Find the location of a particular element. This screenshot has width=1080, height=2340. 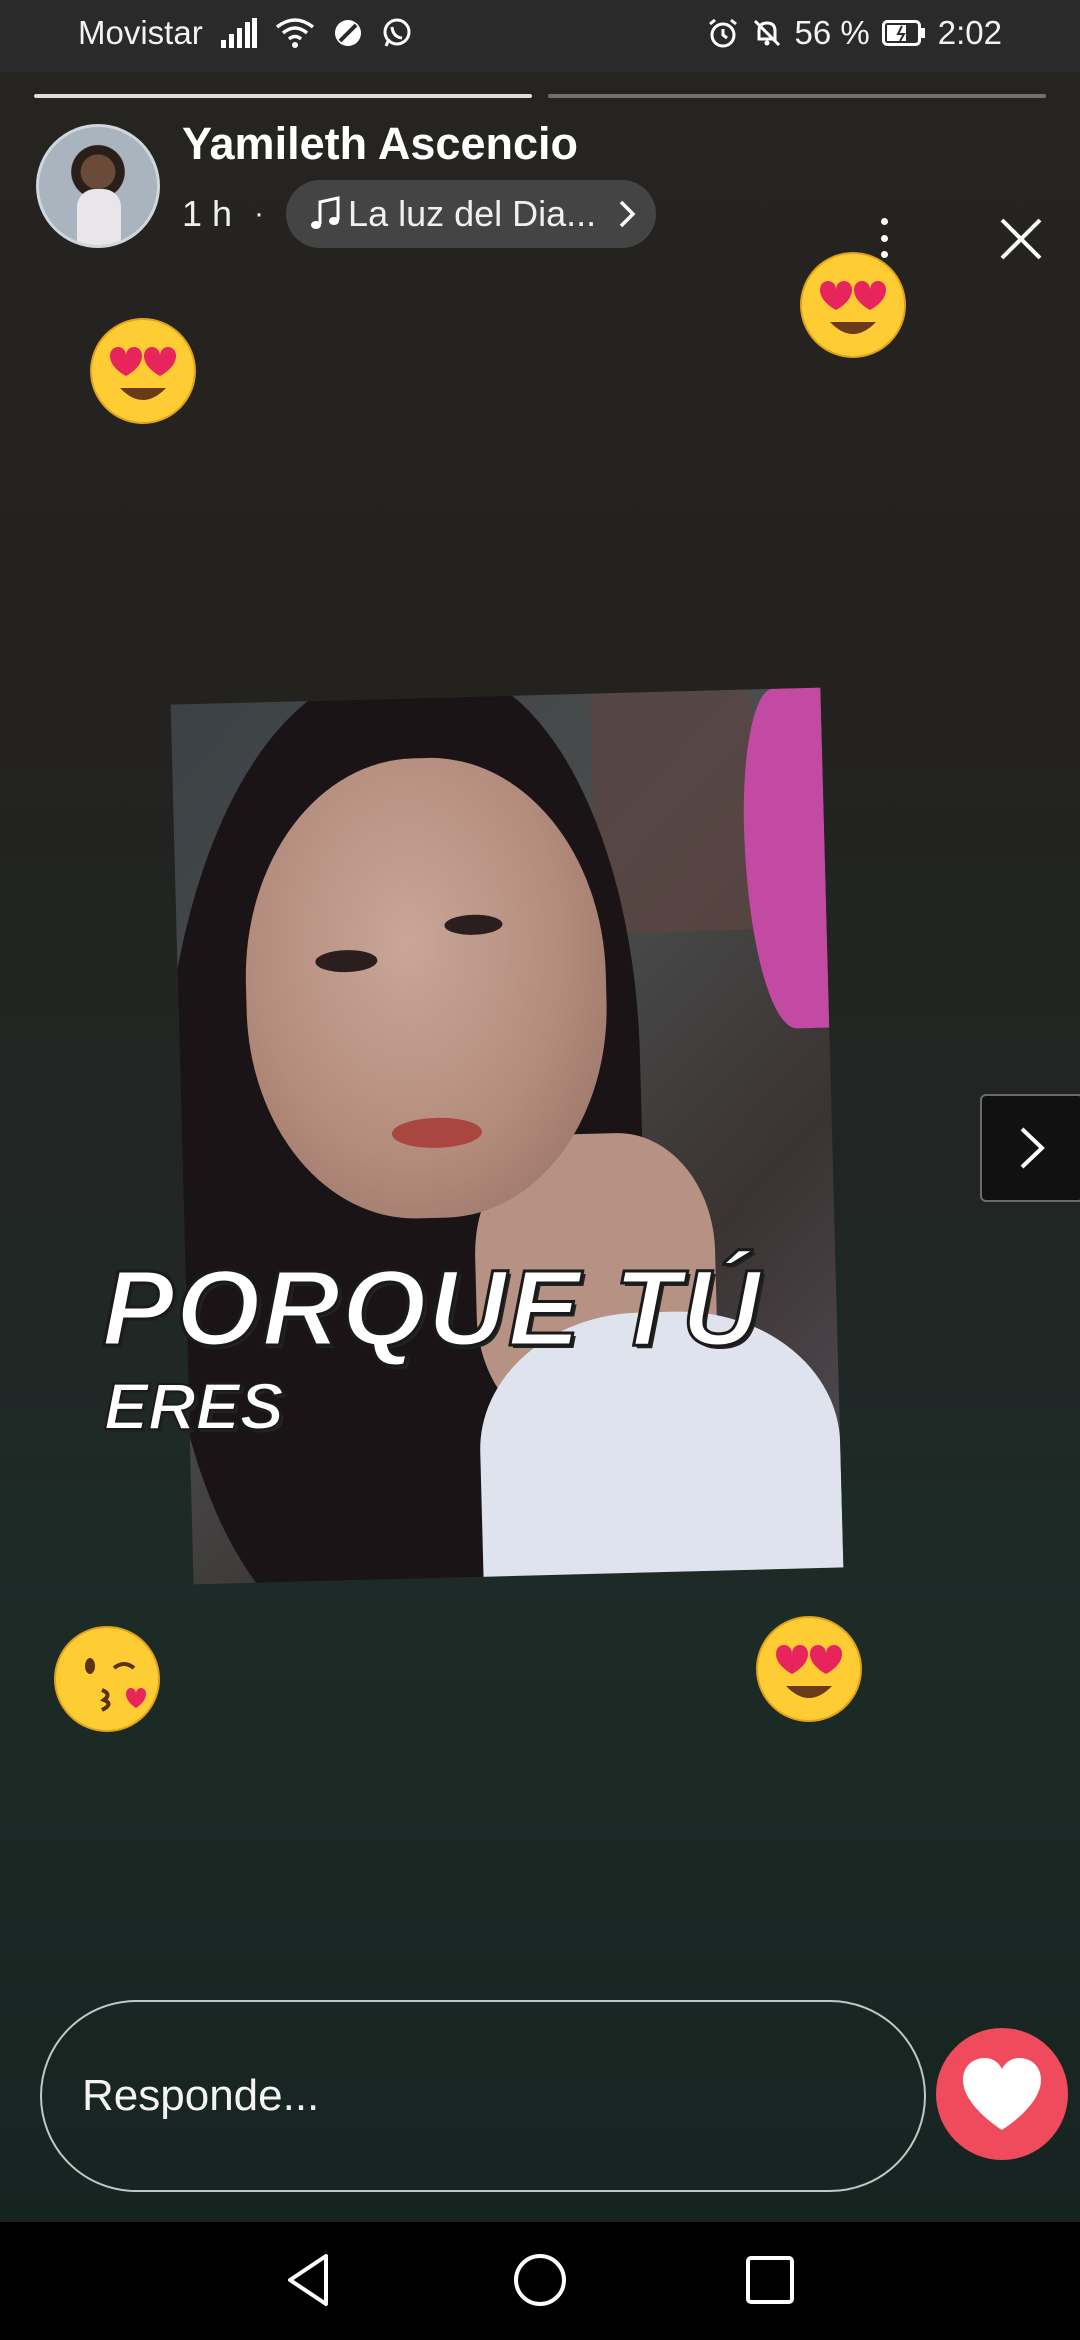

close-button is located at coordinates (1021, 239).